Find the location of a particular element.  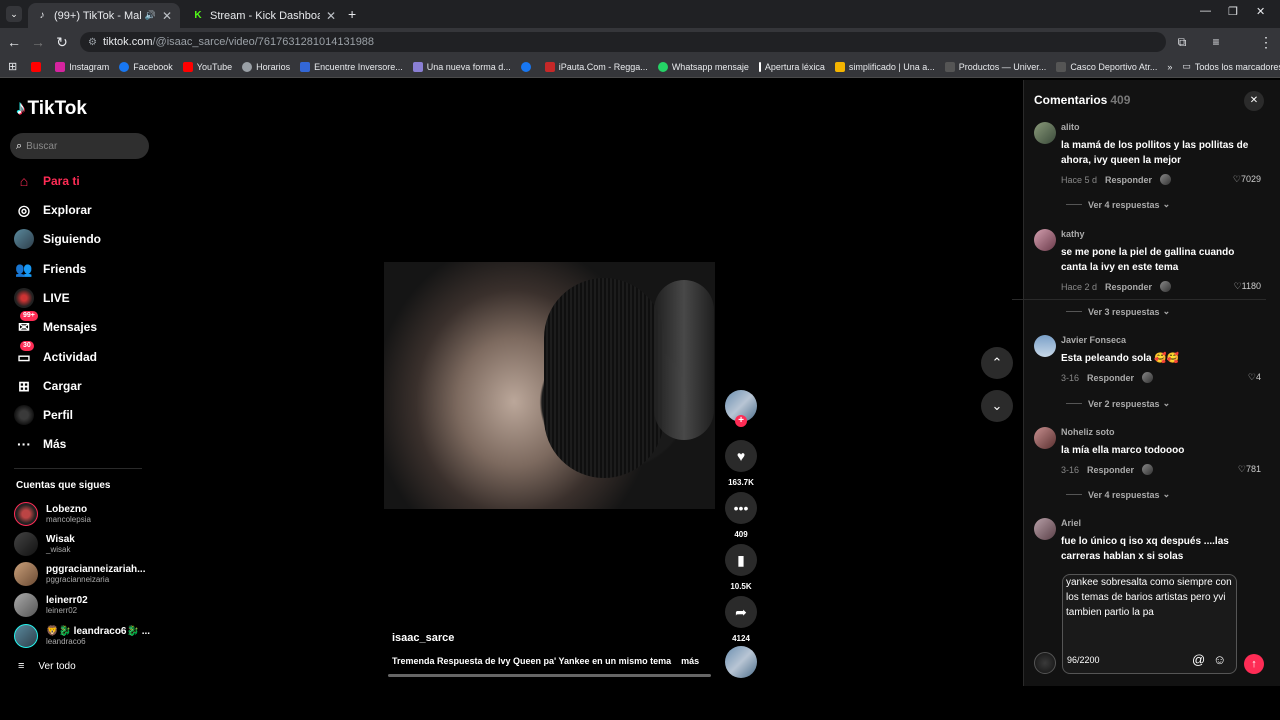

heart-icon: ♥ is located at coordinates (741, 456).